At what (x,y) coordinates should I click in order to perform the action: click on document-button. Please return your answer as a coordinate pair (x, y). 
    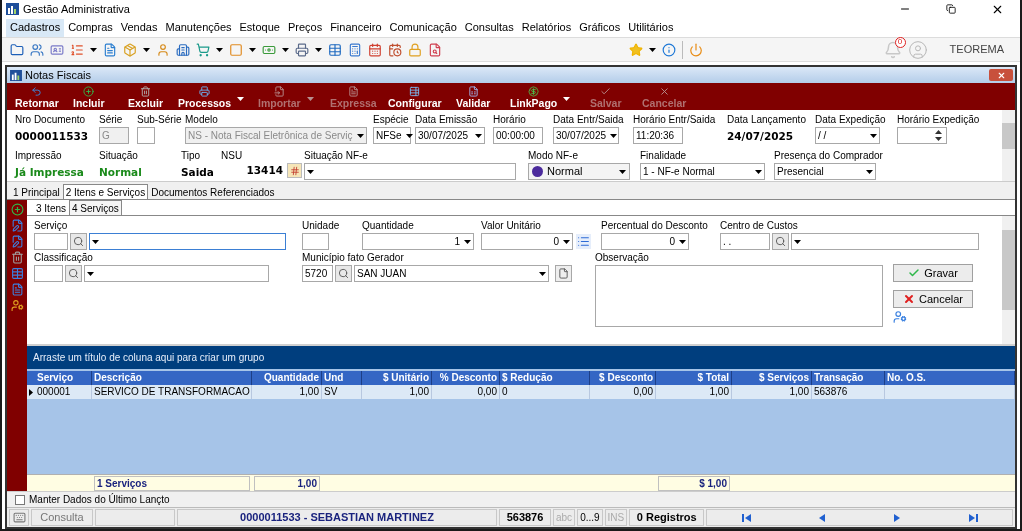
    Looking at the image, I should click on (563, 273).